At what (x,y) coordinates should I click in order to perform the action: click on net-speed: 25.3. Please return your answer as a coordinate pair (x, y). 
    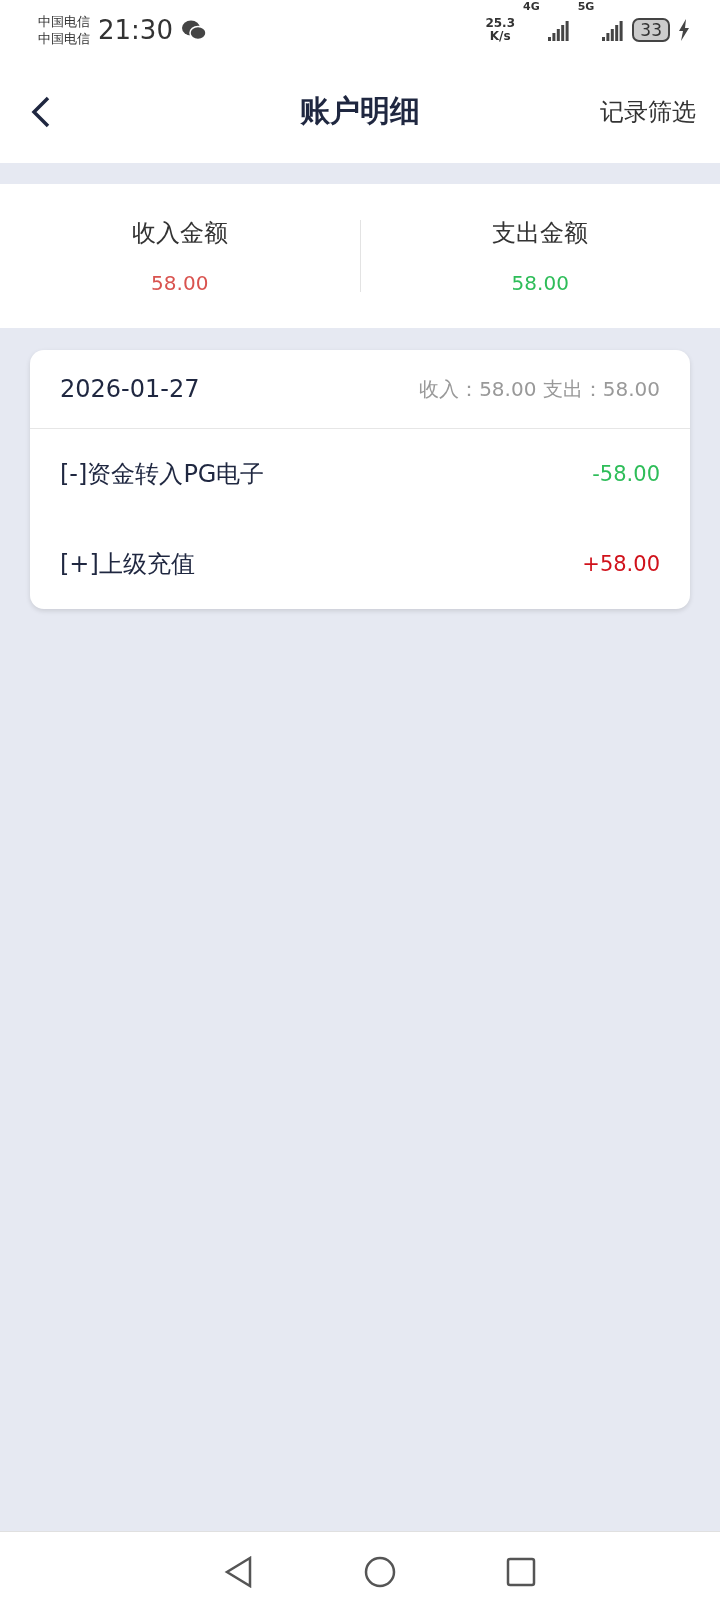
    Looking at the image, I should click on (500, 23).